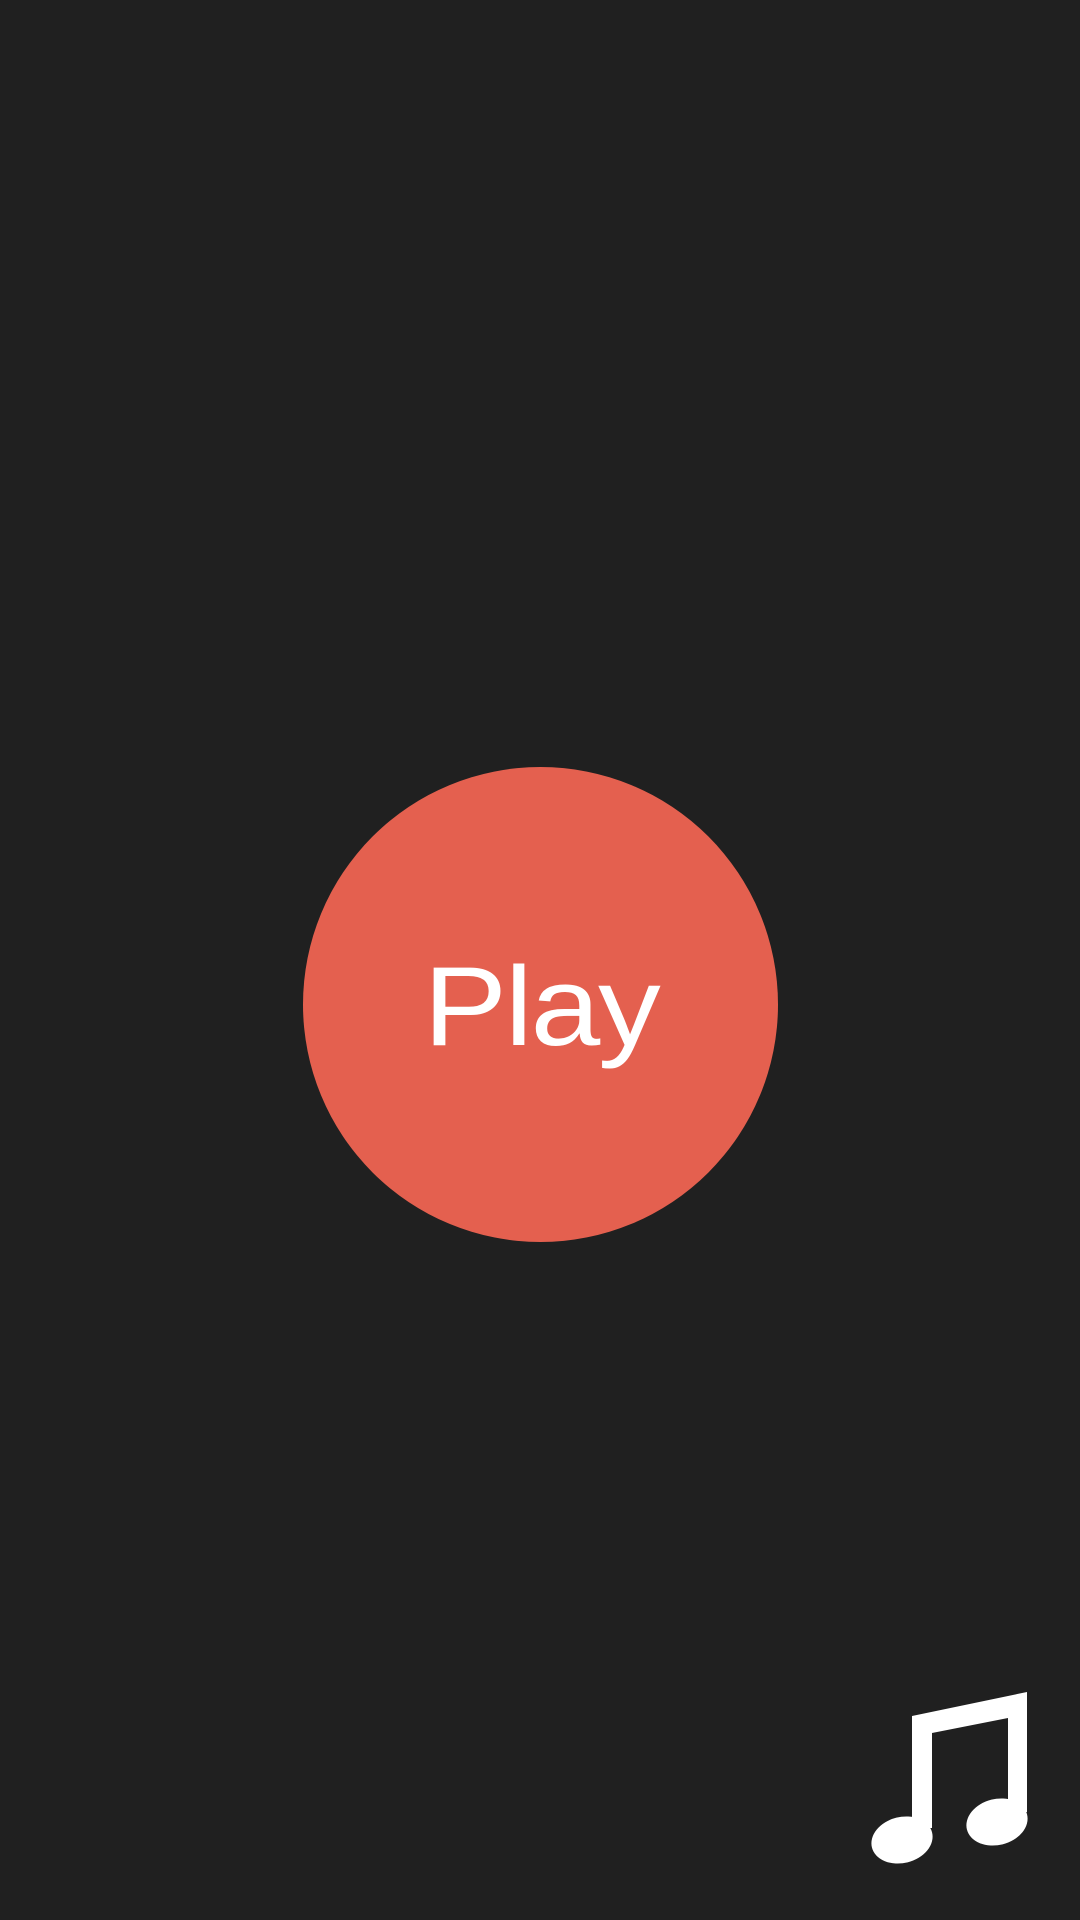  Describe the element at coordinates (949, 1778) in the screenshot. I see `music-note-icon` at that location.